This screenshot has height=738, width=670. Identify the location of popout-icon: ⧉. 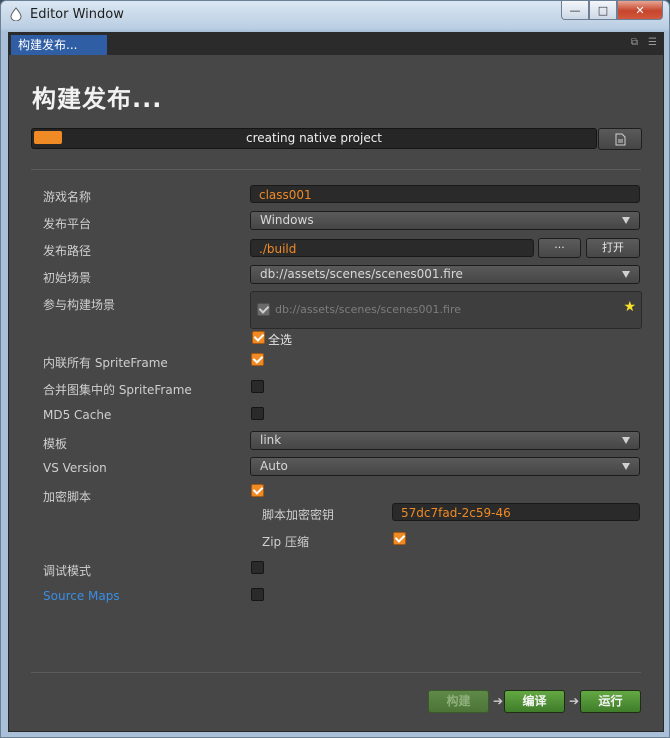
(634, 42).